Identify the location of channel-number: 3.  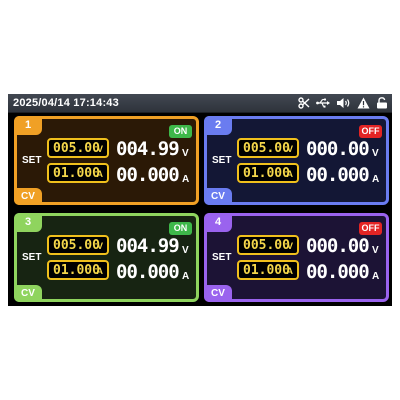
(28, 222).